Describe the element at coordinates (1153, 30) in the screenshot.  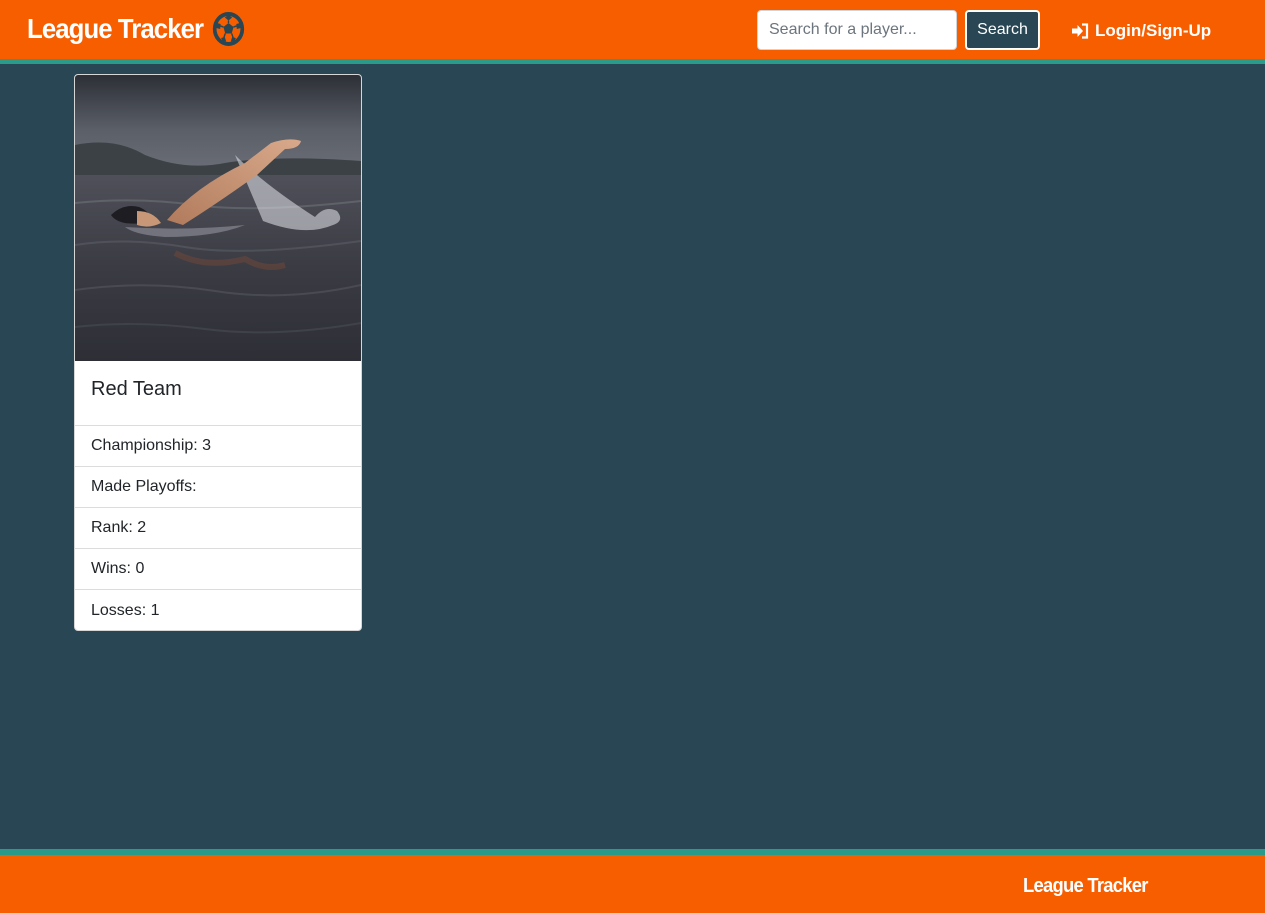
I see `login-label: Login/Sign-Up` at that location.